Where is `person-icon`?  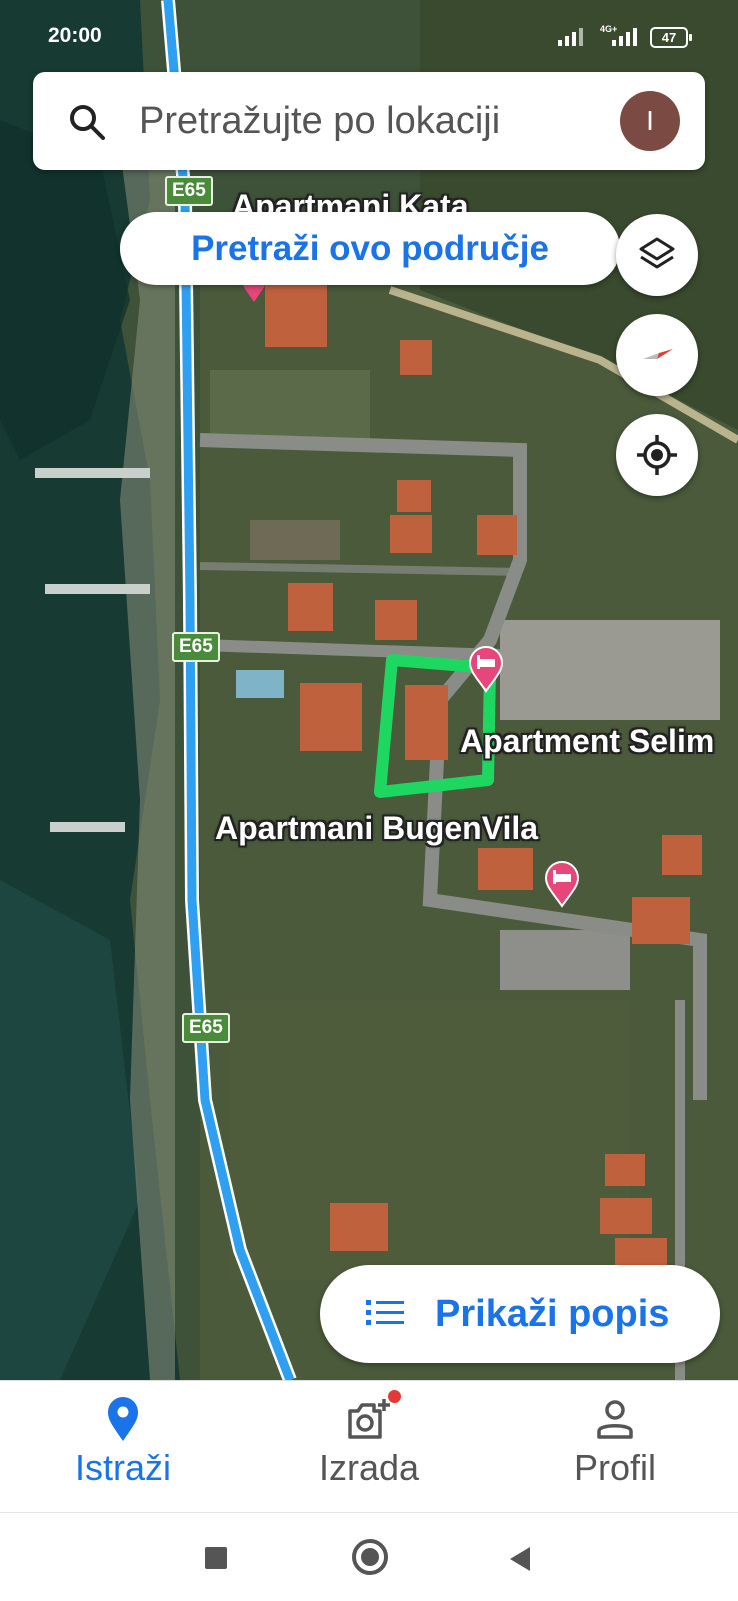 person-icon is located at coordinates (615, 1419).